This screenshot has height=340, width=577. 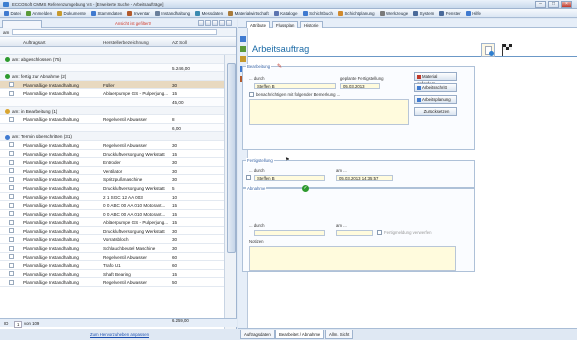 I want to click on legend-link: Zum Hervorzuheben anpassen, so click(x=119, y=334).